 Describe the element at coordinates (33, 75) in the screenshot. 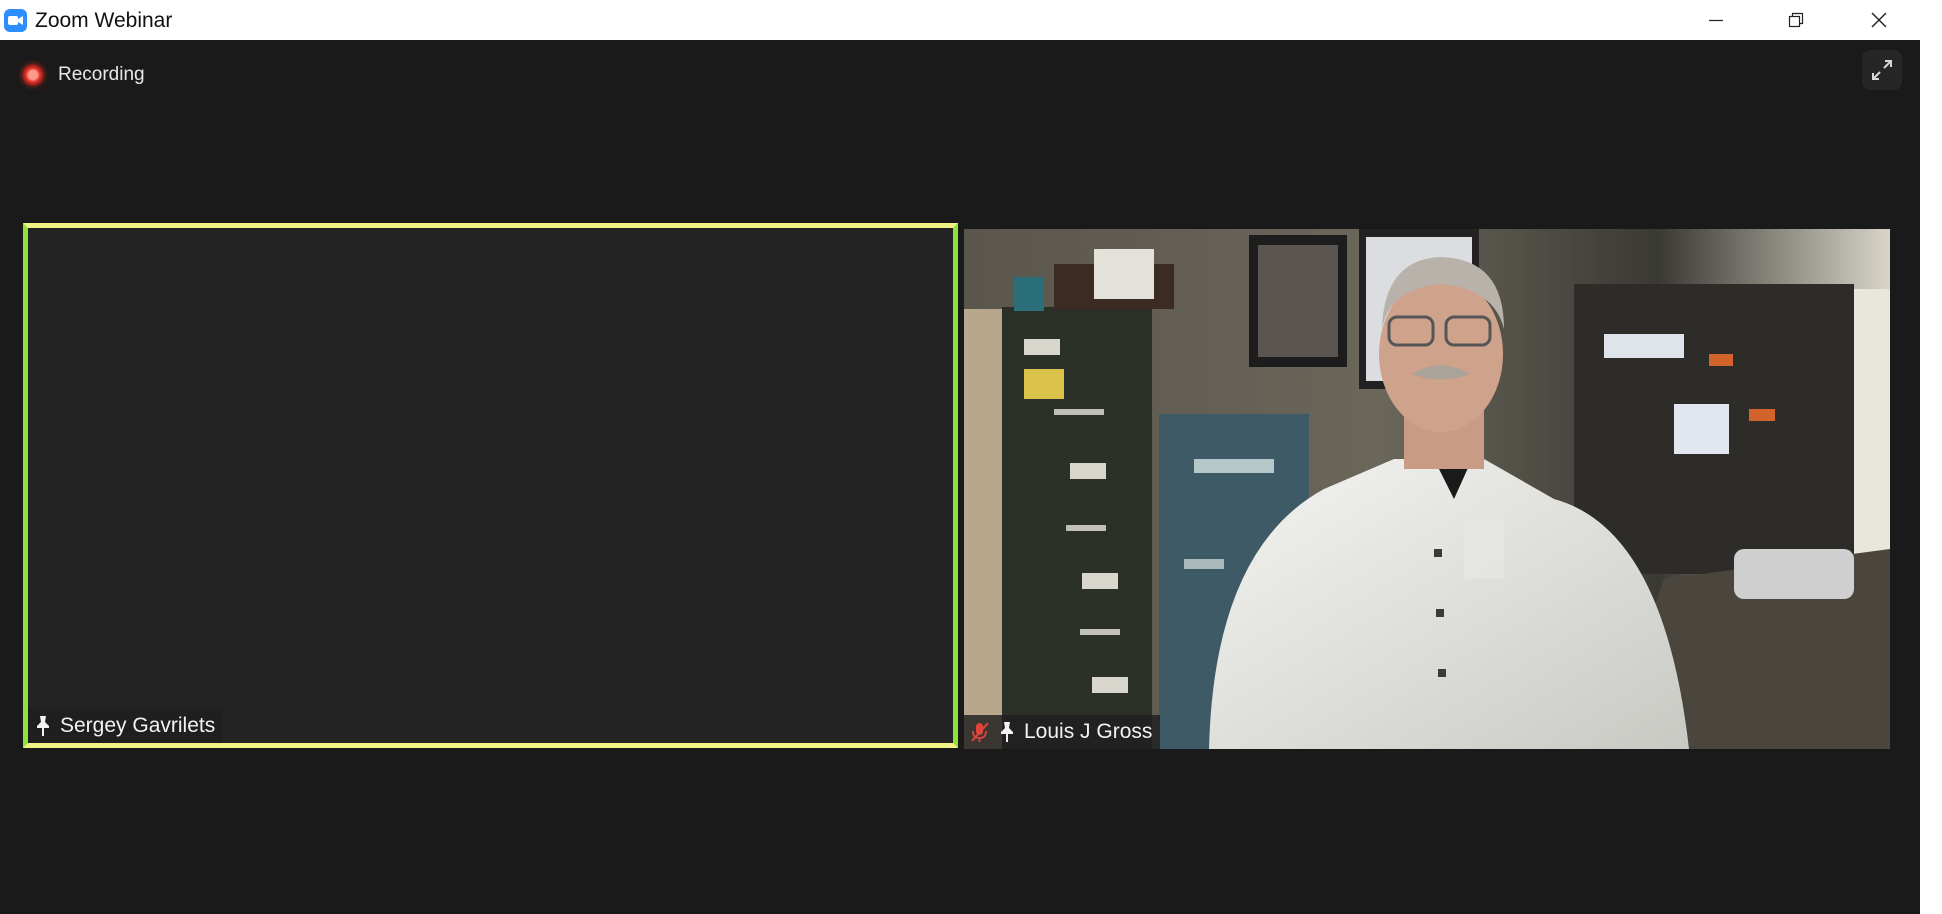

I see `recording-dot-icon` at that location.